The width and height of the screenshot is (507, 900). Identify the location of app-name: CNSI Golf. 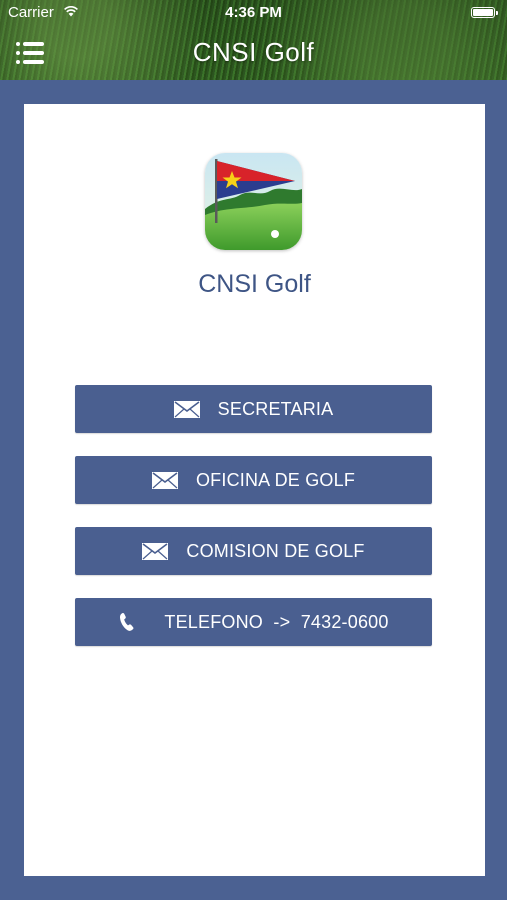
(254, 284).